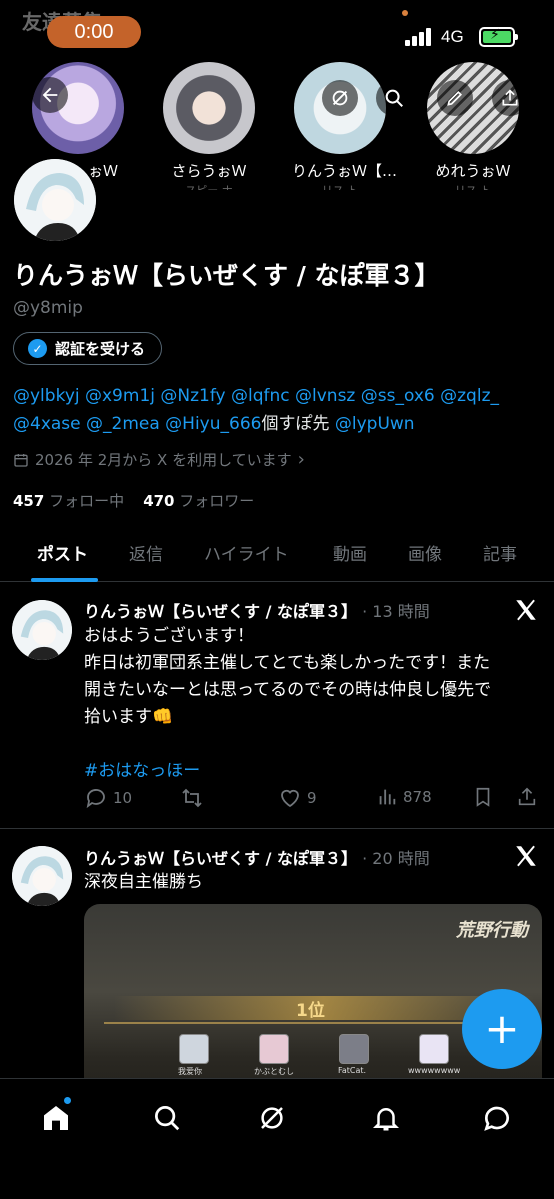 This screenshot has height=1199, width=554. What do you see at coordinates (133, 500) in the screenshot?
I see `follow-stats: 457 フォロー中 470 フォロワー` at bounding box center [133, 500].